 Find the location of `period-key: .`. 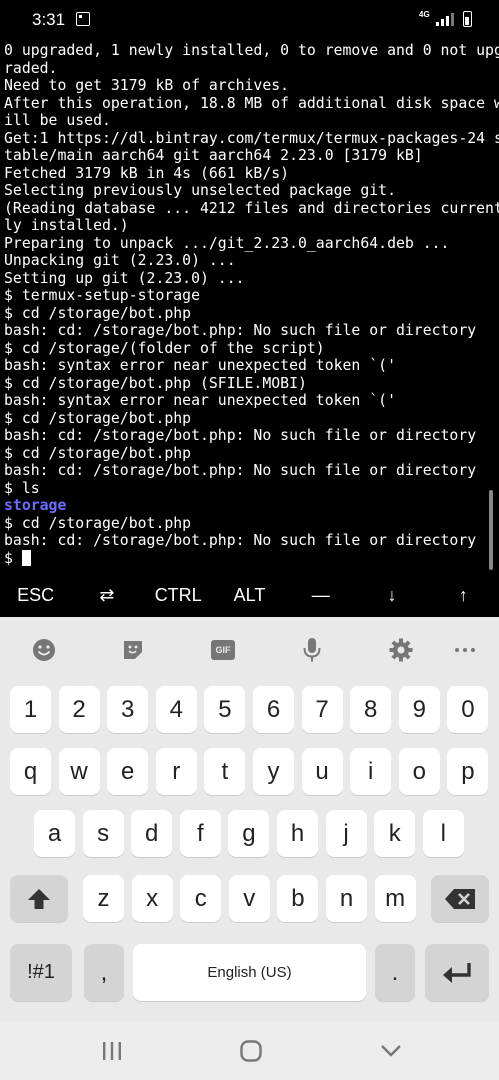

period-key: . is located at coordinates (395, 972).